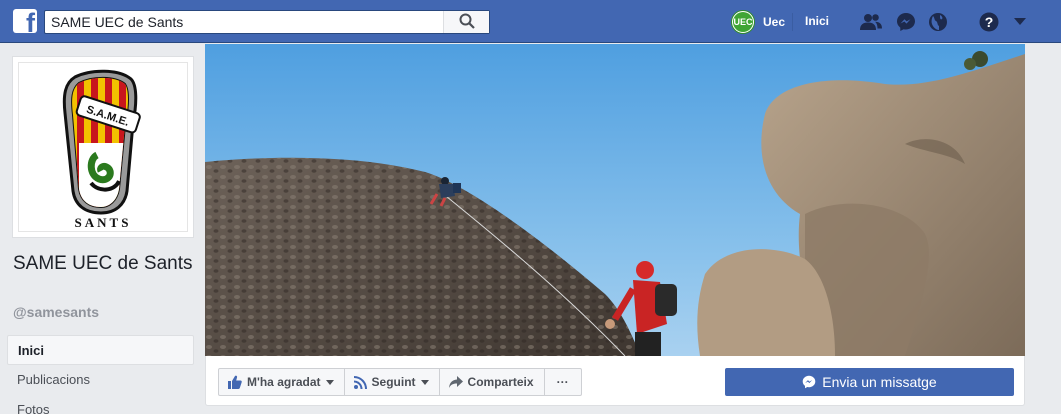  Describe the element at coordinates (103, 263) in the screenshot. I see `page-title: SAME UEC de Sants` at that location.